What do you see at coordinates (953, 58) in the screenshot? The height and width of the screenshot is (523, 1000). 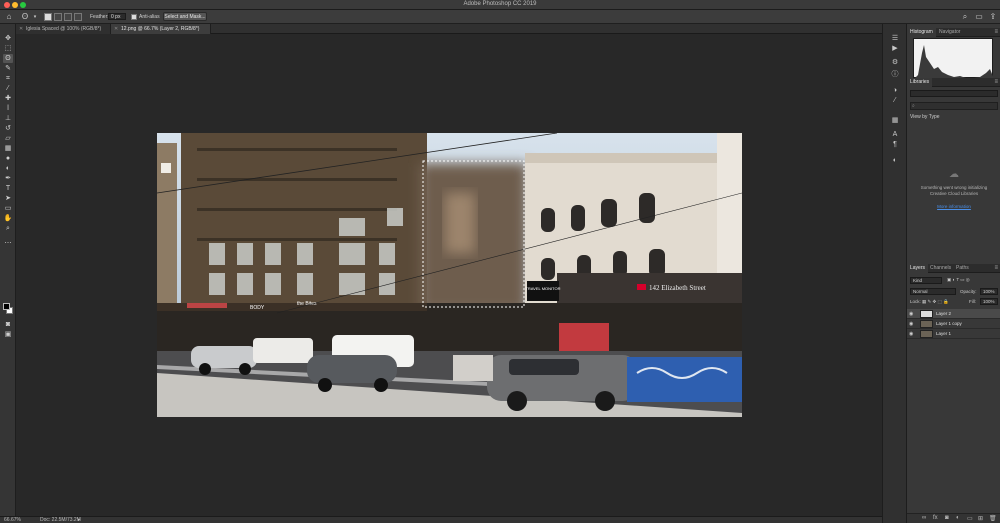 I see `histogram-graph` at bounding box center [953, 58].